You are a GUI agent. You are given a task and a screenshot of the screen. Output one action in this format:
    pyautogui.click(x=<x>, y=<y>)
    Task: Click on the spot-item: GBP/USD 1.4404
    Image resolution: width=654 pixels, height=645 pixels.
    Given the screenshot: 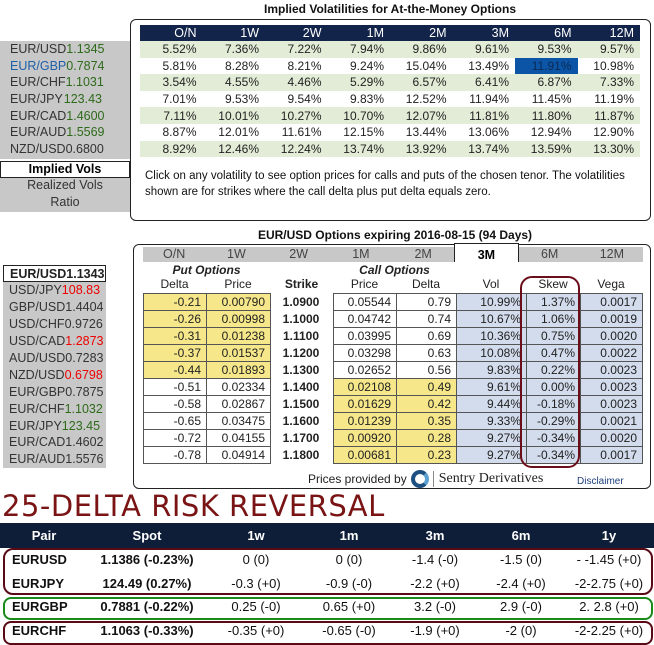 What is the action you would take?
    pyautogui.click(x=54, y=307)
    